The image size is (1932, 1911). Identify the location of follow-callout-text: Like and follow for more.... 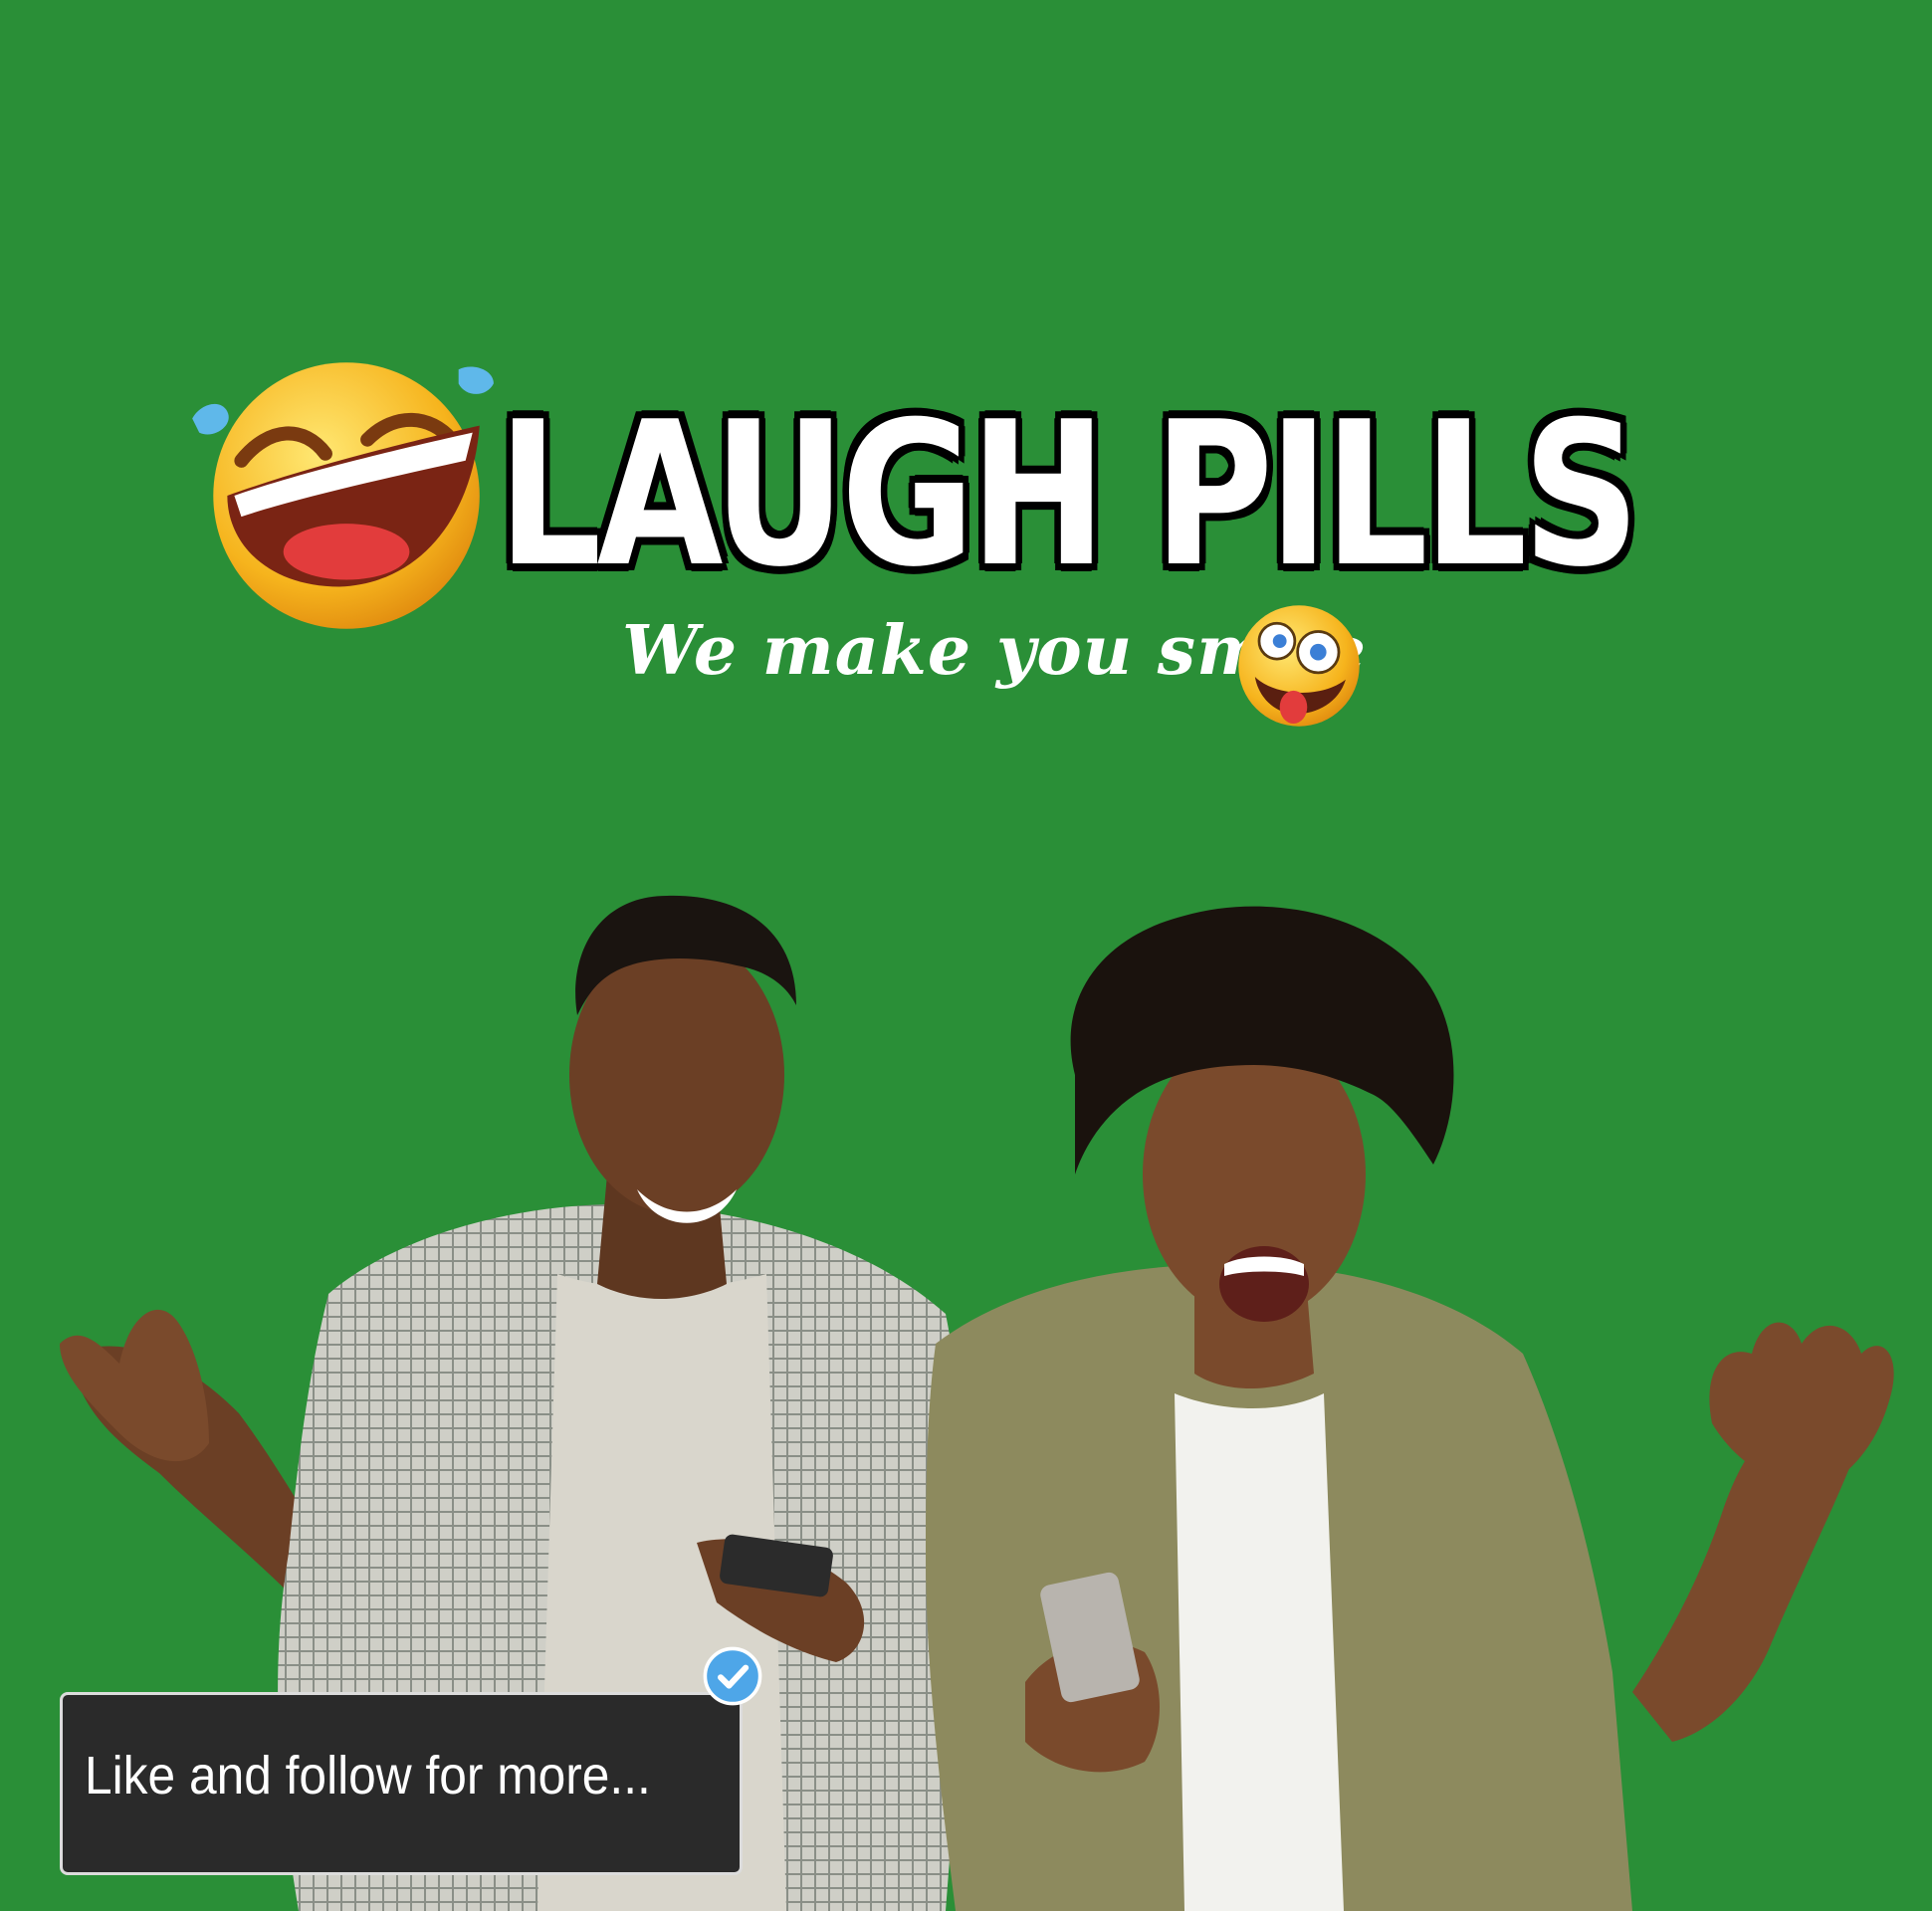
(368, 1775).